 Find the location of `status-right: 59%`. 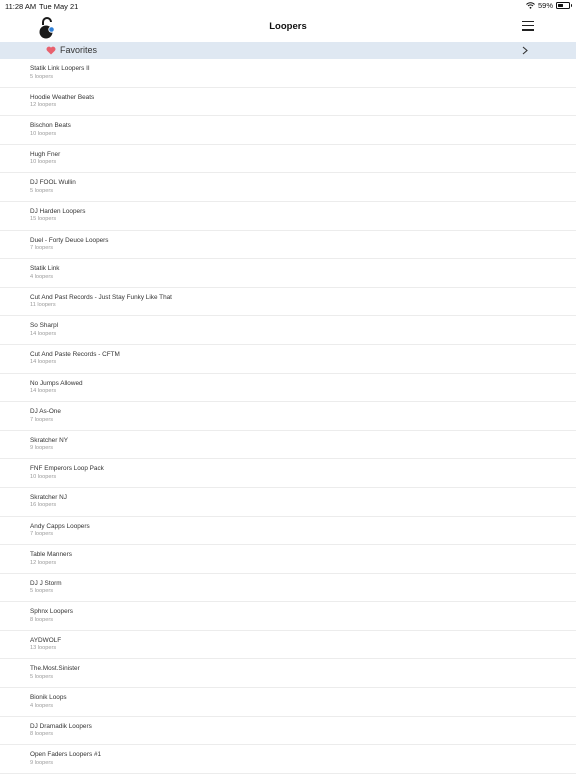

status-right: 59% is located at coordinates (549, 5).